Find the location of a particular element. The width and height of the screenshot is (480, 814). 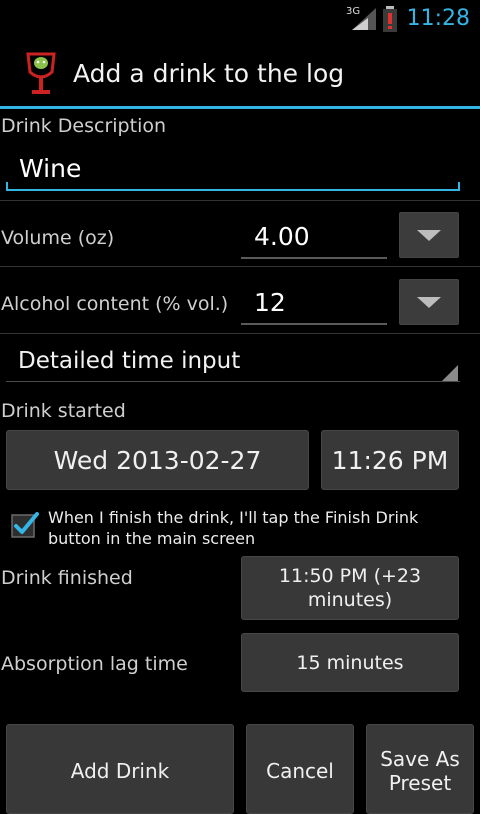

description-underline is located at coordinates (233, 190).